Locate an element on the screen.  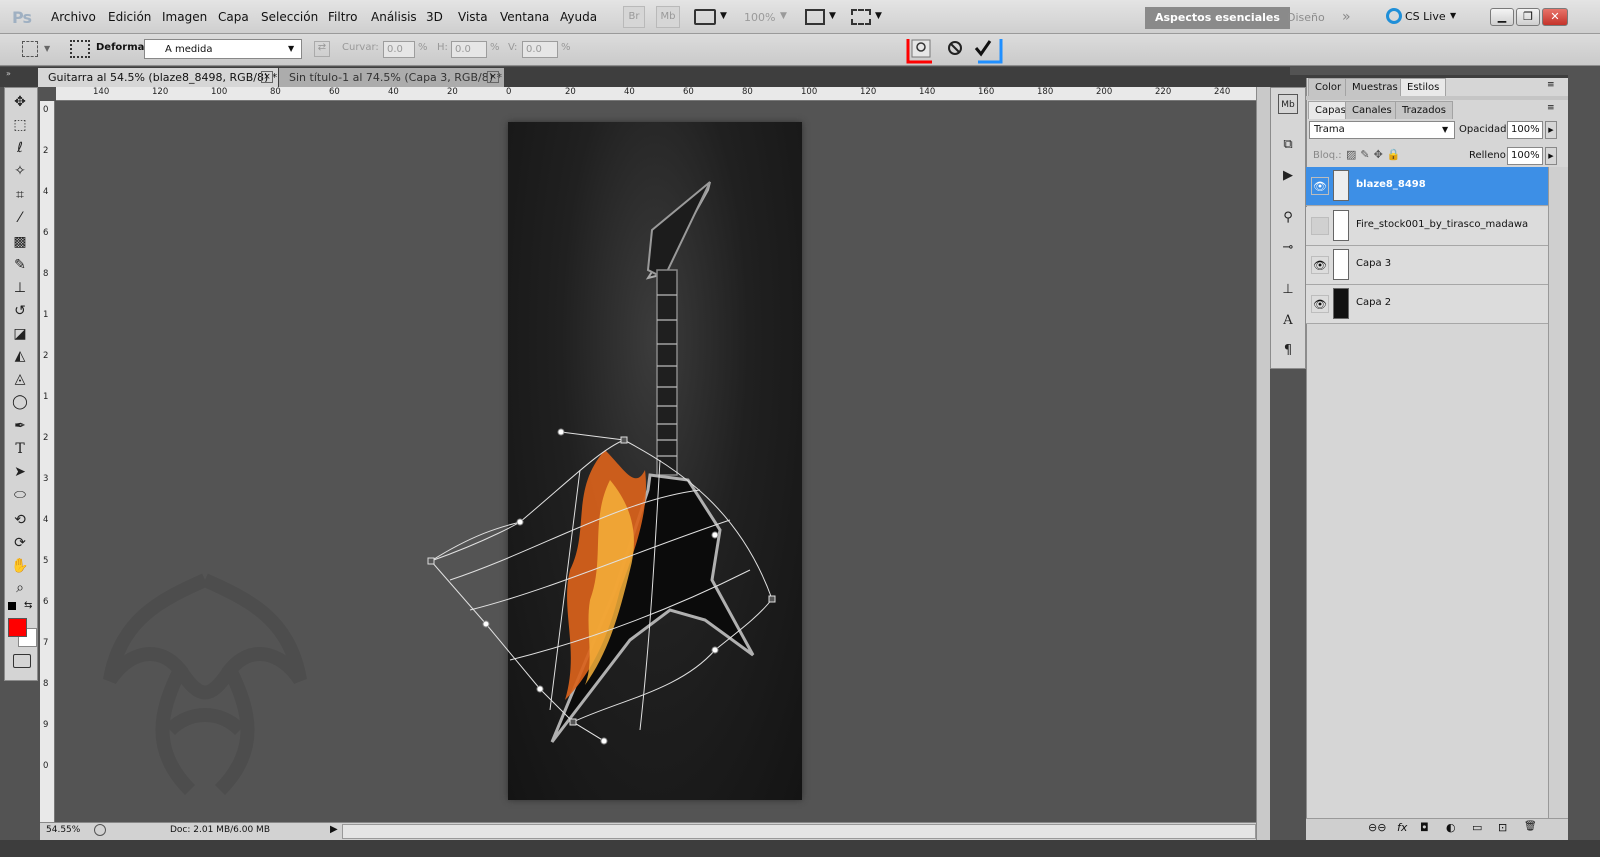
view-extras-icon is located at coordinates (705, 17).